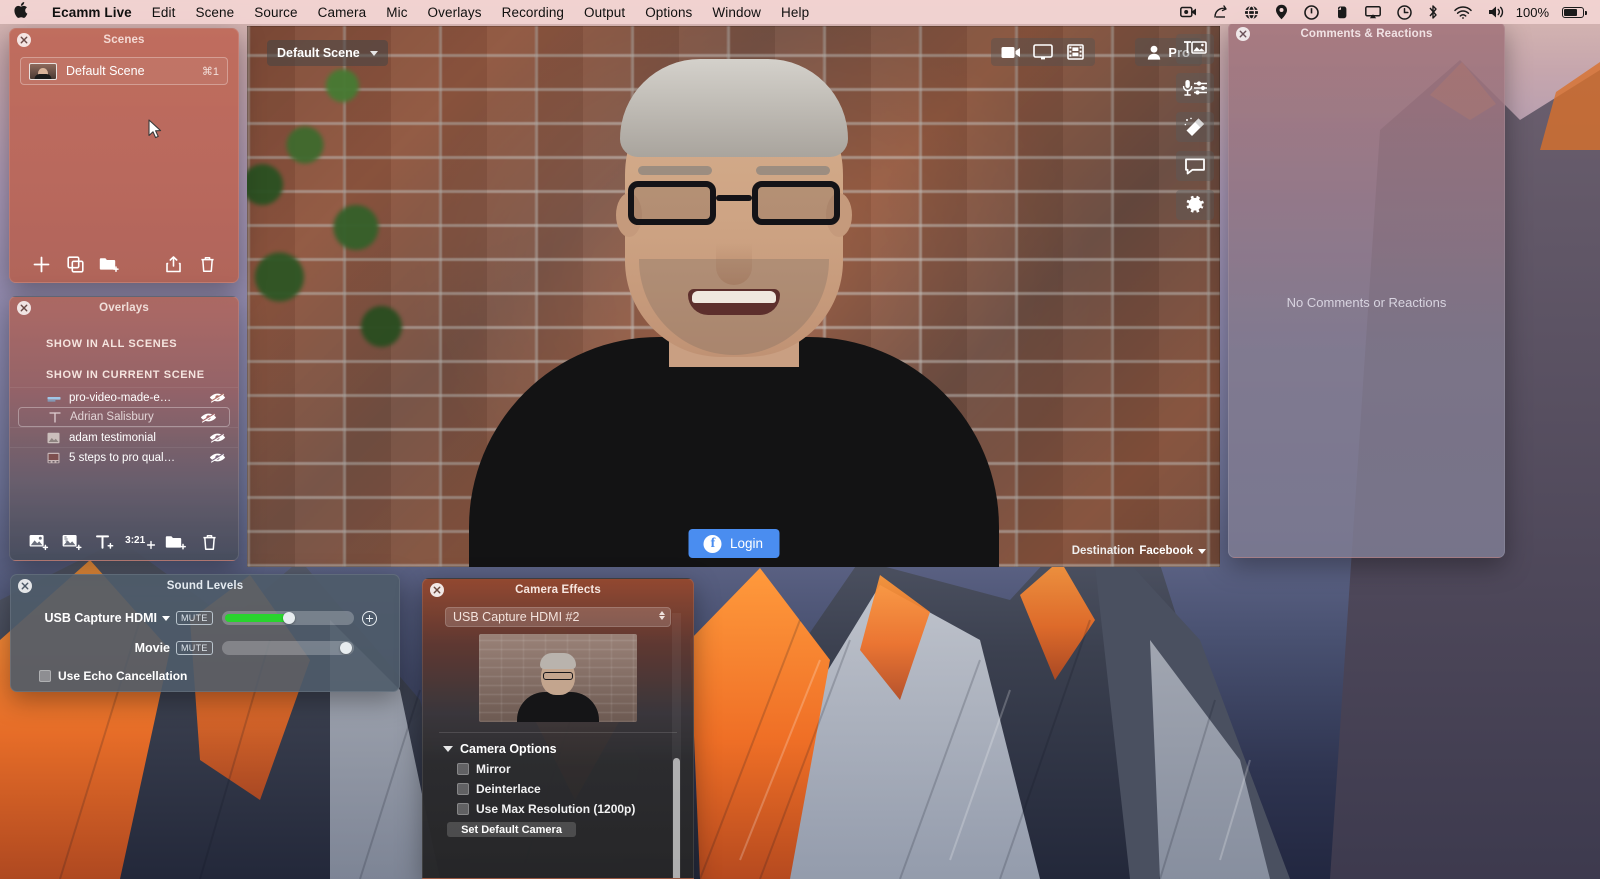 The image size is (1600, 879). Describe the element at coordinates (209, 542) in the screenshot. I see `delete-overlay-button` at that location.